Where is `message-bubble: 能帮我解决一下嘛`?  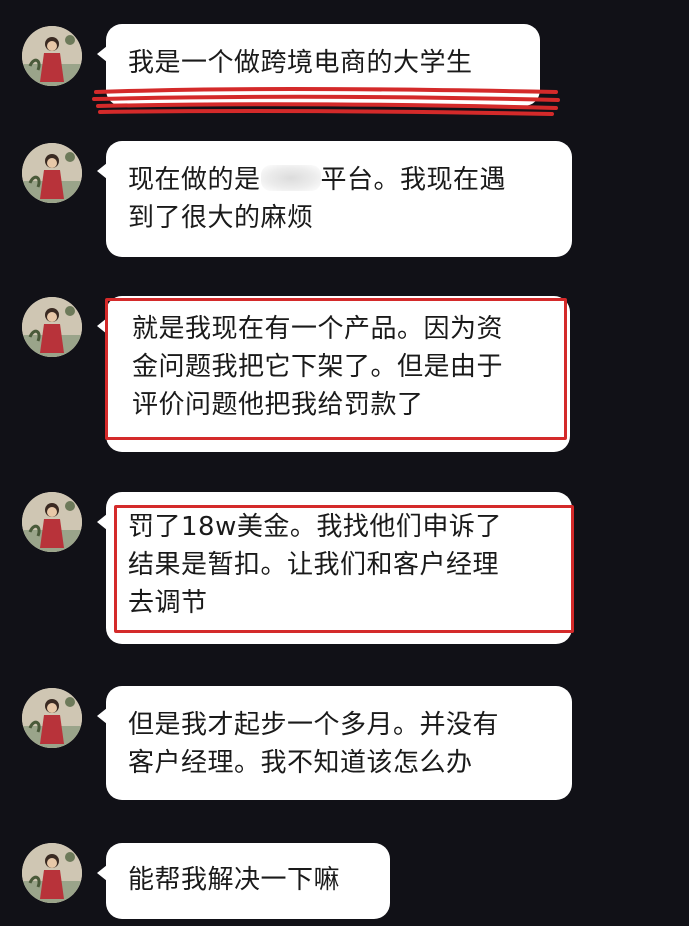
message-bubble: 能帮我解决一下嘛 is located at coordinates (243, 881).